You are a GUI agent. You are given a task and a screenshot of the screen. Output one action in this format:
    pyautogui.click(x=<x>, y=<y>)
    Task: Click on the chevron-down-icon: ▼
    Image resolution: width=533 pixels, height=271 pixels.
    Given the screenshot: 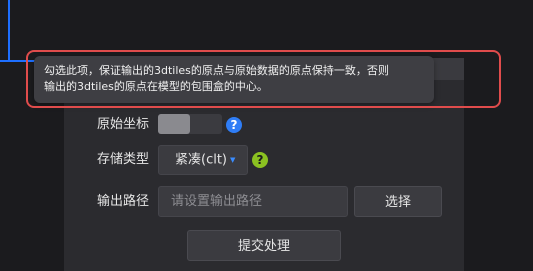 What is the action you would take?
    pyautogui.click(x=233, y=160)
    